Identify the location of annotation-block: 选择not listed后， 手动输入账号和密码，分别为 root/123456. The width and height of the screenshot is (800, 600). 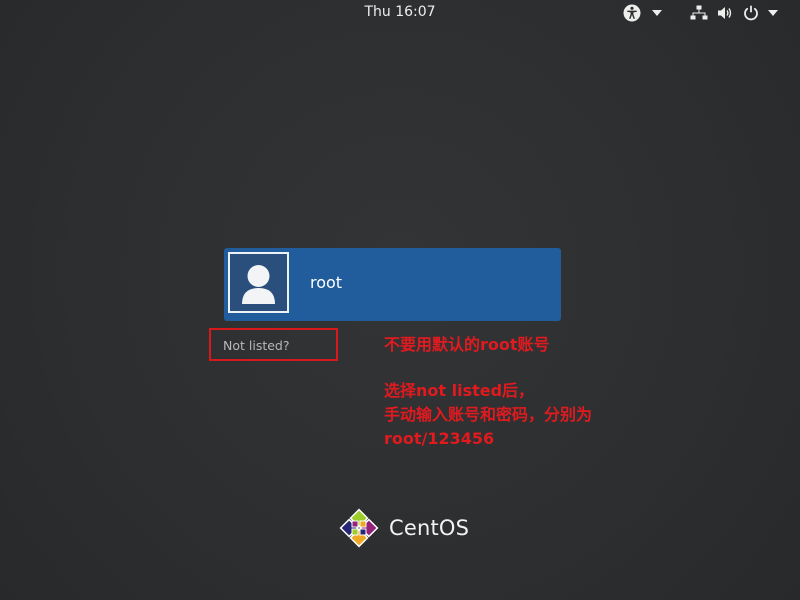
(488, 415).